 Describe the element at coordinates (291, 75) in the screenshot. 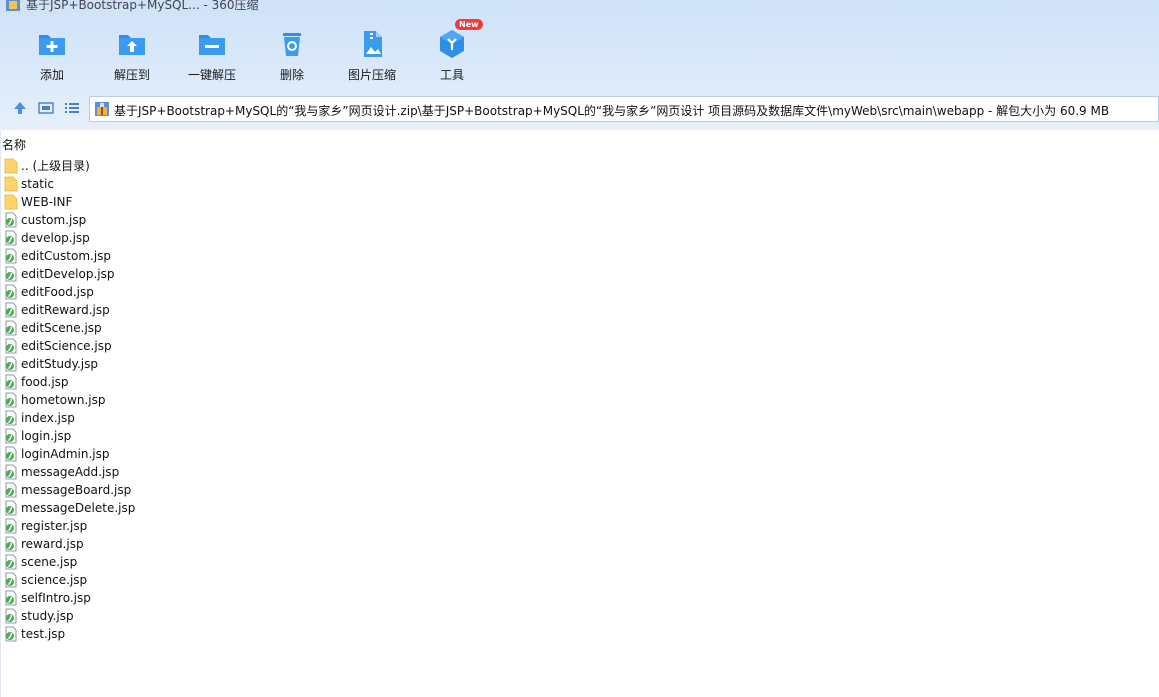

I see `delete-label: 删除` at that location.